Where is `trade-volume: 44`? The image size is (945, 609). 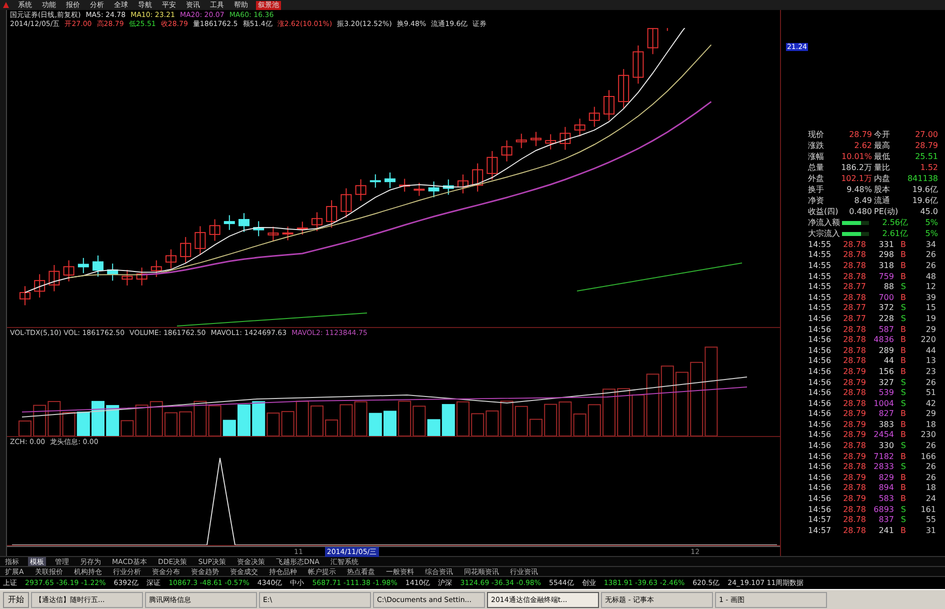
trade-volume: 44 is located at coordinates (888, 361).